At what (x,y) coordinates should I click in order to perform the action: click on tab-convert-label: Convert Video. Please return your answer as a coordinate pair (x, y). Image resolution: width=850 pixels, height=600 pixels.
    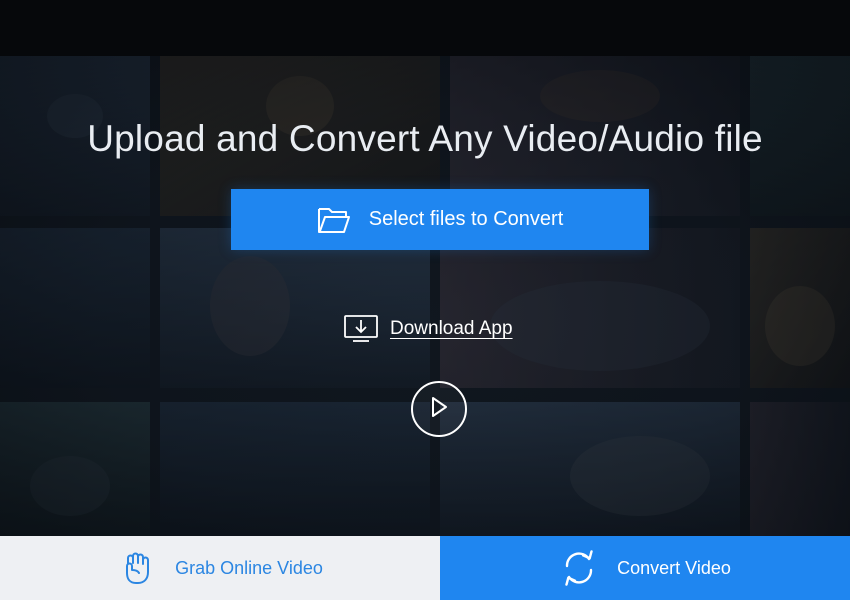
    Looking at the image, I should click on (674, 567).